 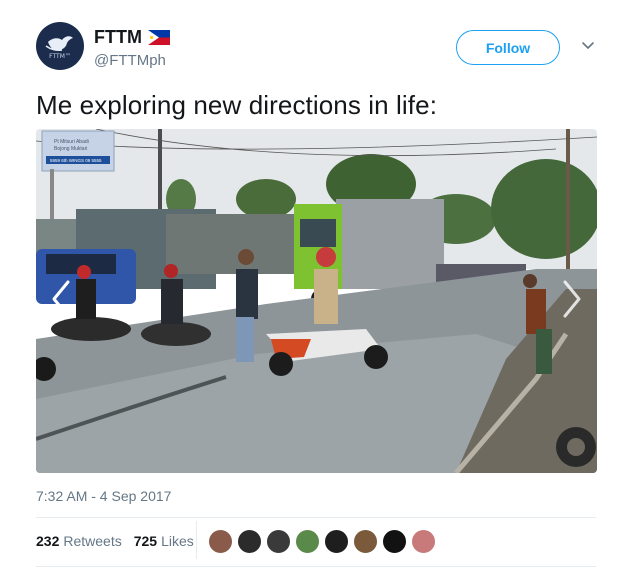 I want to click on likes-count: 725, so click(x=145, y=541).